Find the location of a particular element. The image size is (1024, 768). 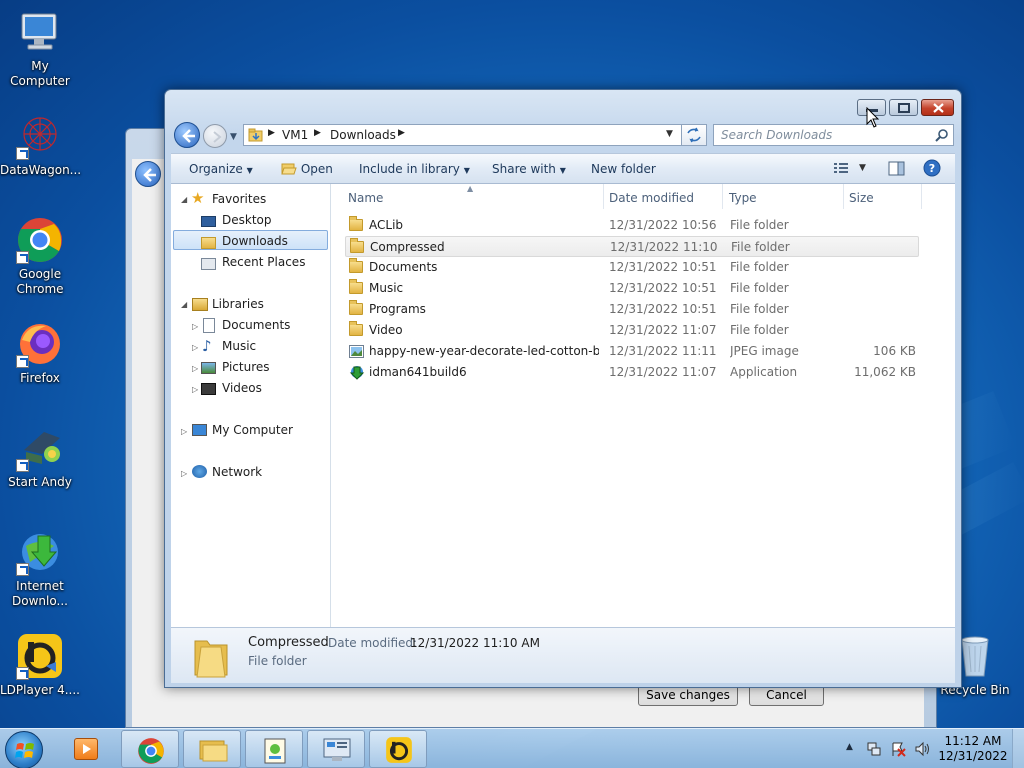

image-file-icon is located at coordinates (356, 351).